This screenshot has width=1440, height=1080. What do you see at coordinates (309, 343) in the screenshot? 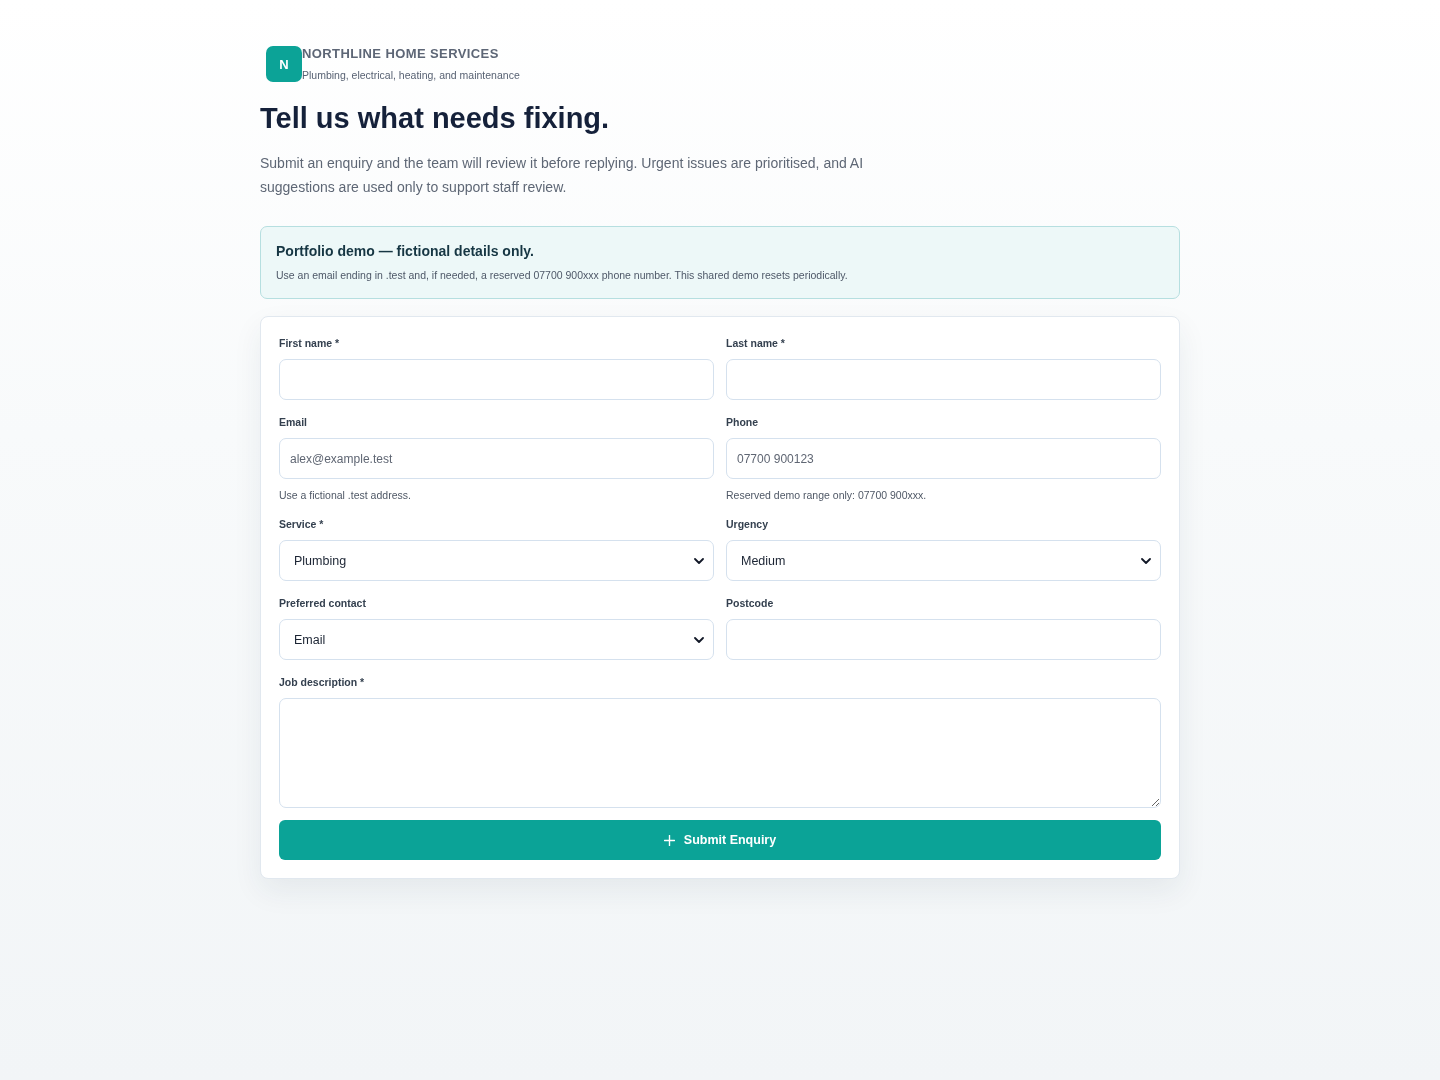
I see `field-label: First name *` at bounding box center [309, 343].